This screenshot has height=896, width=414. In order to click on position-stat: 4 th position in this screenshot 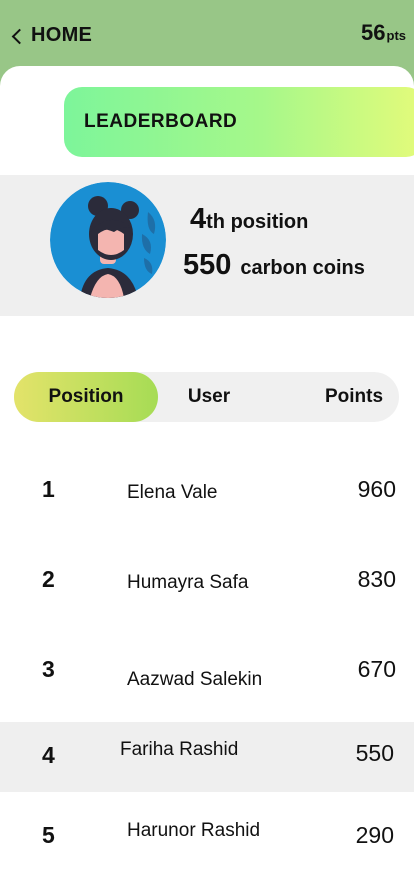, I will do `click(249, 219)`.